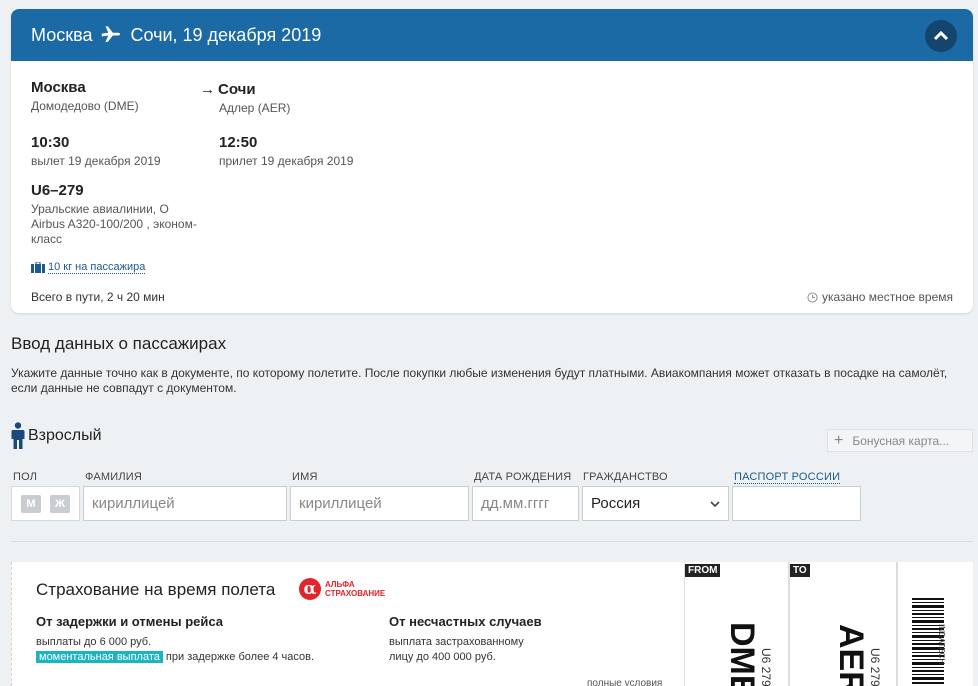  I want to click on barcode: INDATECH, so click(935, 624).